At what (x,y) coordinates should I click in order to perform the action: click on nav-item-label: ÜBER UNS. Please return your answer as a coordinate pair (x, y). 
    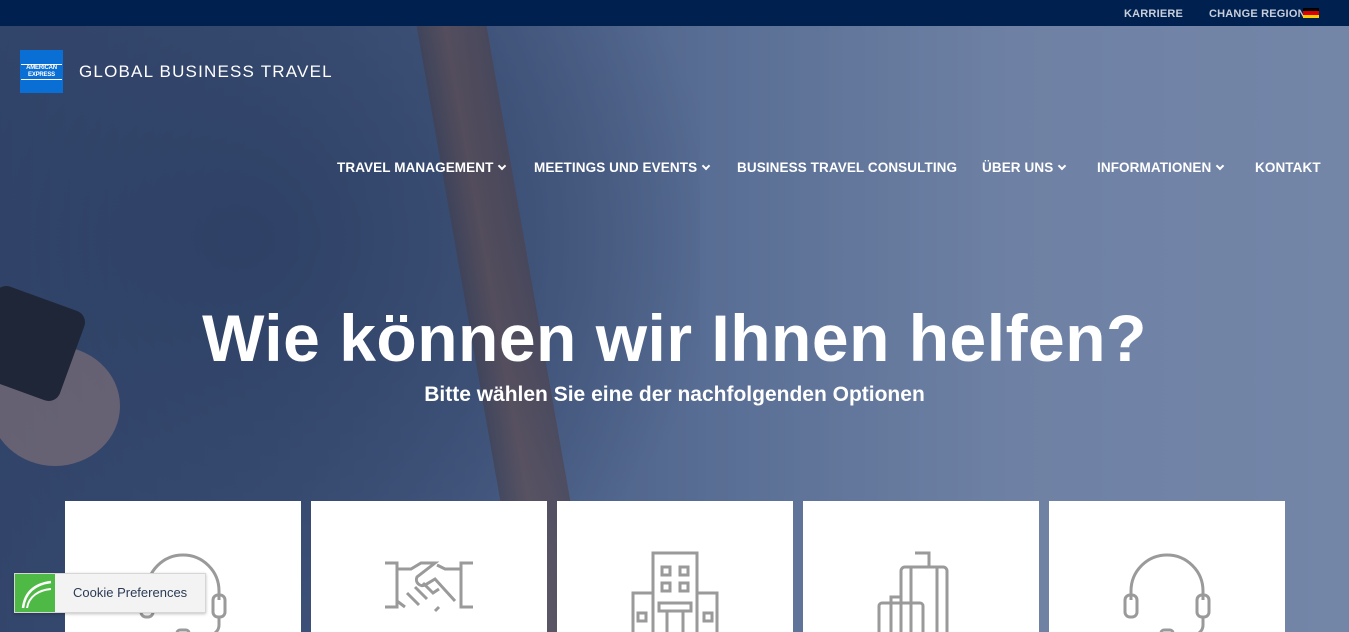
    Looking at the image, I should click on (1018, 167).